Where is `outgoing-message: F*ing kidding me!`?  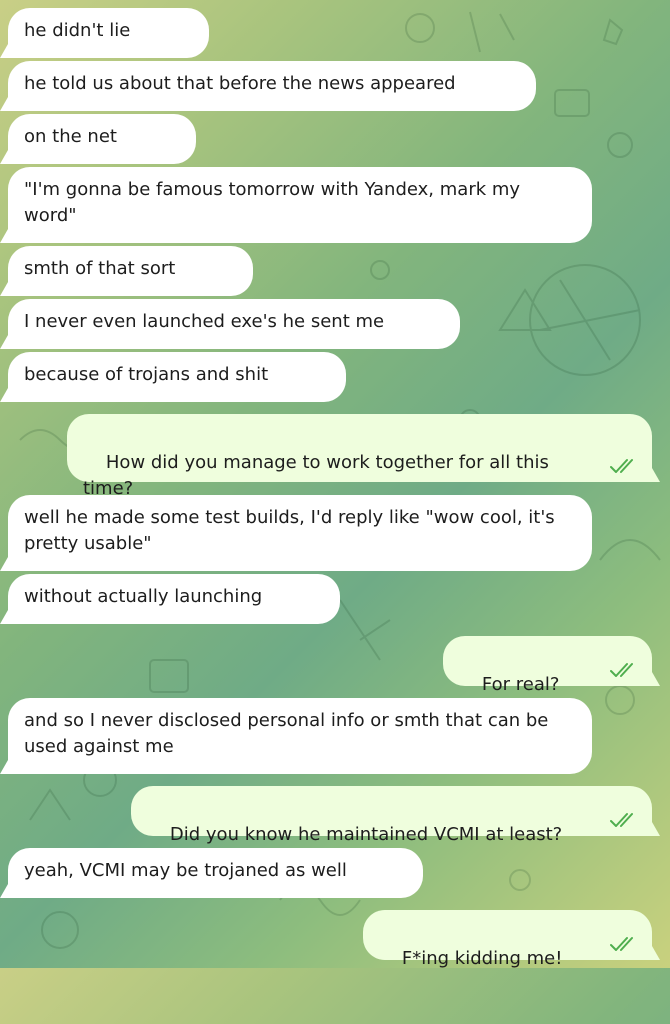
outgoing-message: F*ing kidding me! is located at coordinates (507, 939).